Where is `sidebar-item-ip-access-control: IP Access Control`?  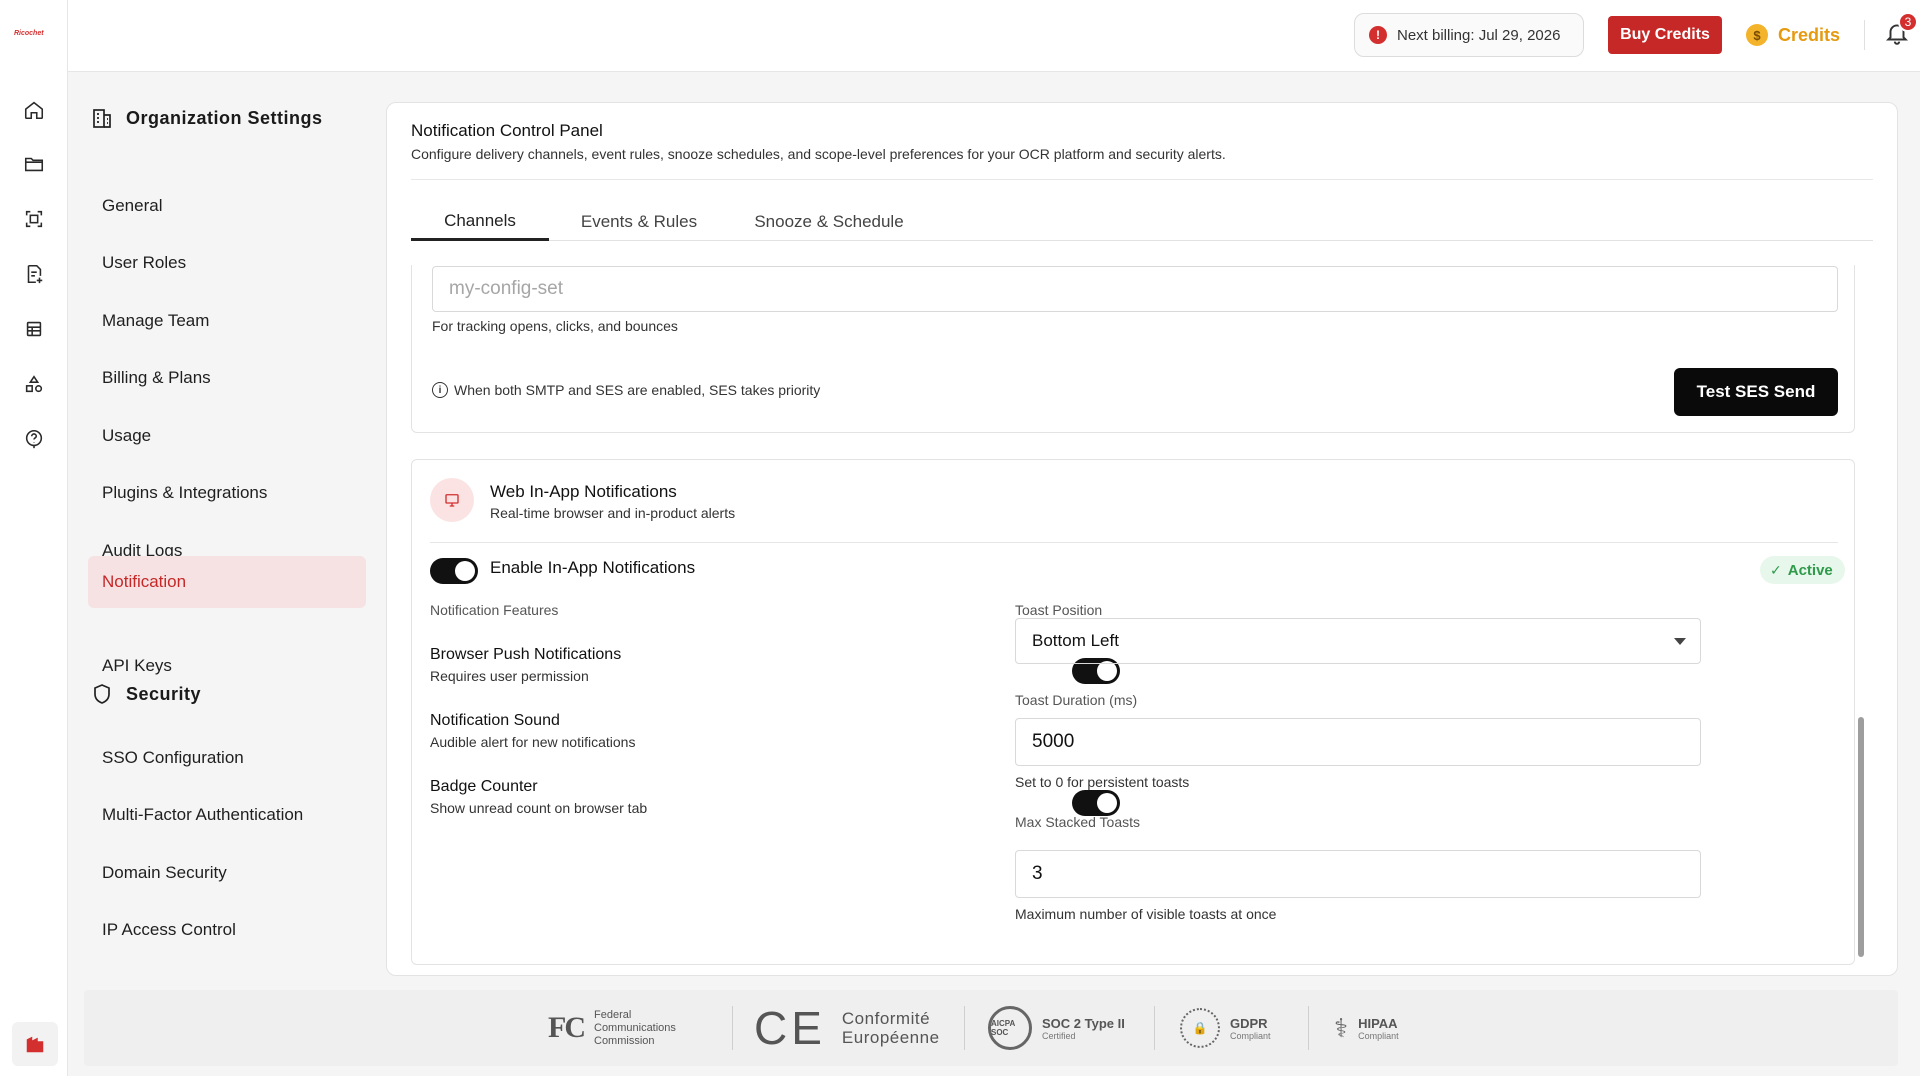 sidebar-item-ip-access-control: IP Access Control is located at coordinates (227, 930).